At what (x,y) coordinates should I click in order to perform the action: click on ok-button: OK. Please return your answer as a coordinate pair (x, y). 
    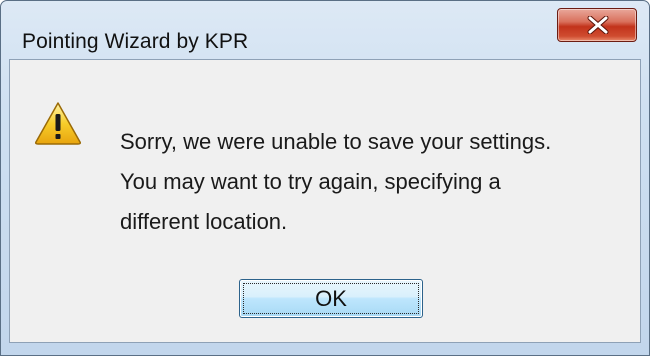
    Looking at the image, I should click on (331, 298).